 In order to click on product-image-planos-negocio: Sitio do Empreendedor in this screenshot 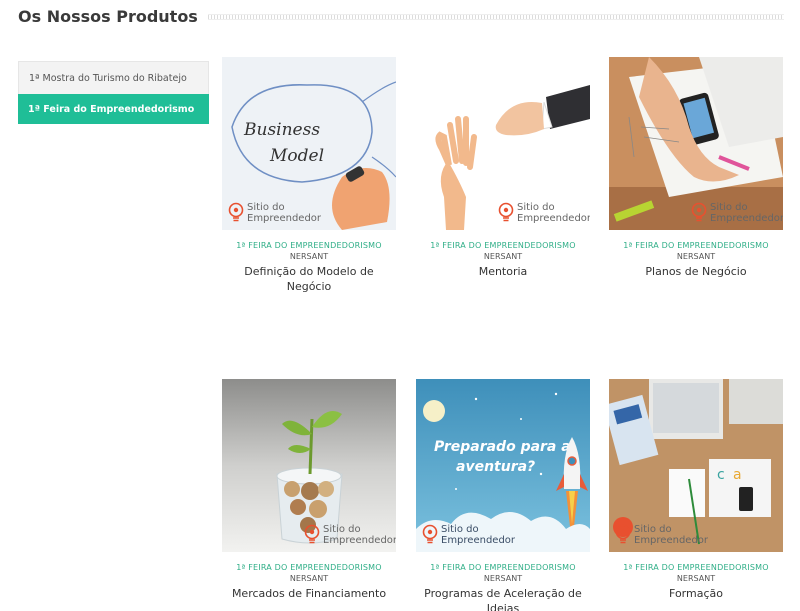, I will do `click(696, 143)`.